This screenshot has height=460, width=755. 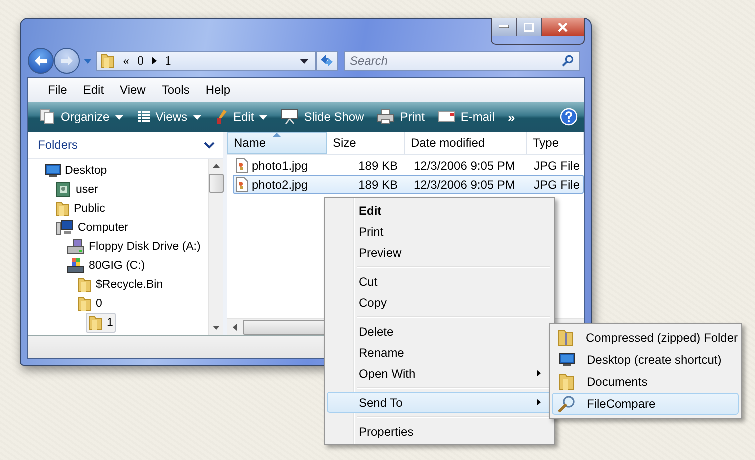 I want to click on help-button, so click(x=569, y=117).